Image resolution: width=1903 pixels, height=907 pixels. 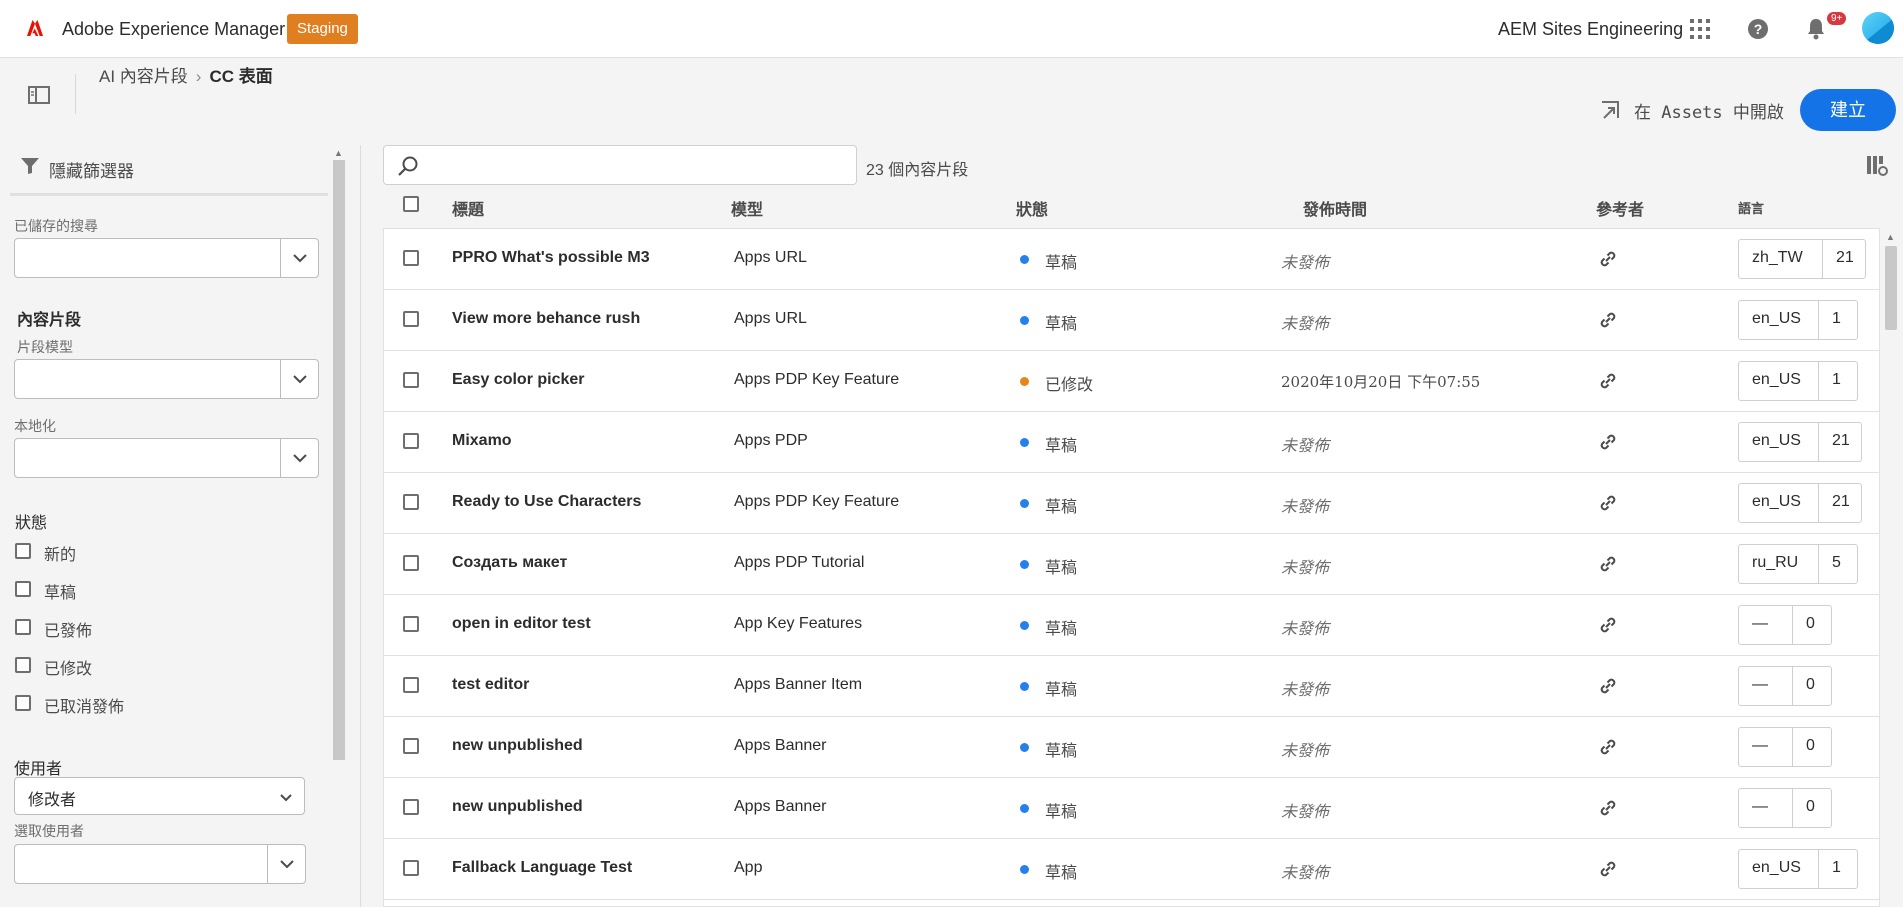 What do you see at coordinates (1777, 258) in the screenshot?
I see `language-code: zh_TW` at bounding box center [1777, 258].